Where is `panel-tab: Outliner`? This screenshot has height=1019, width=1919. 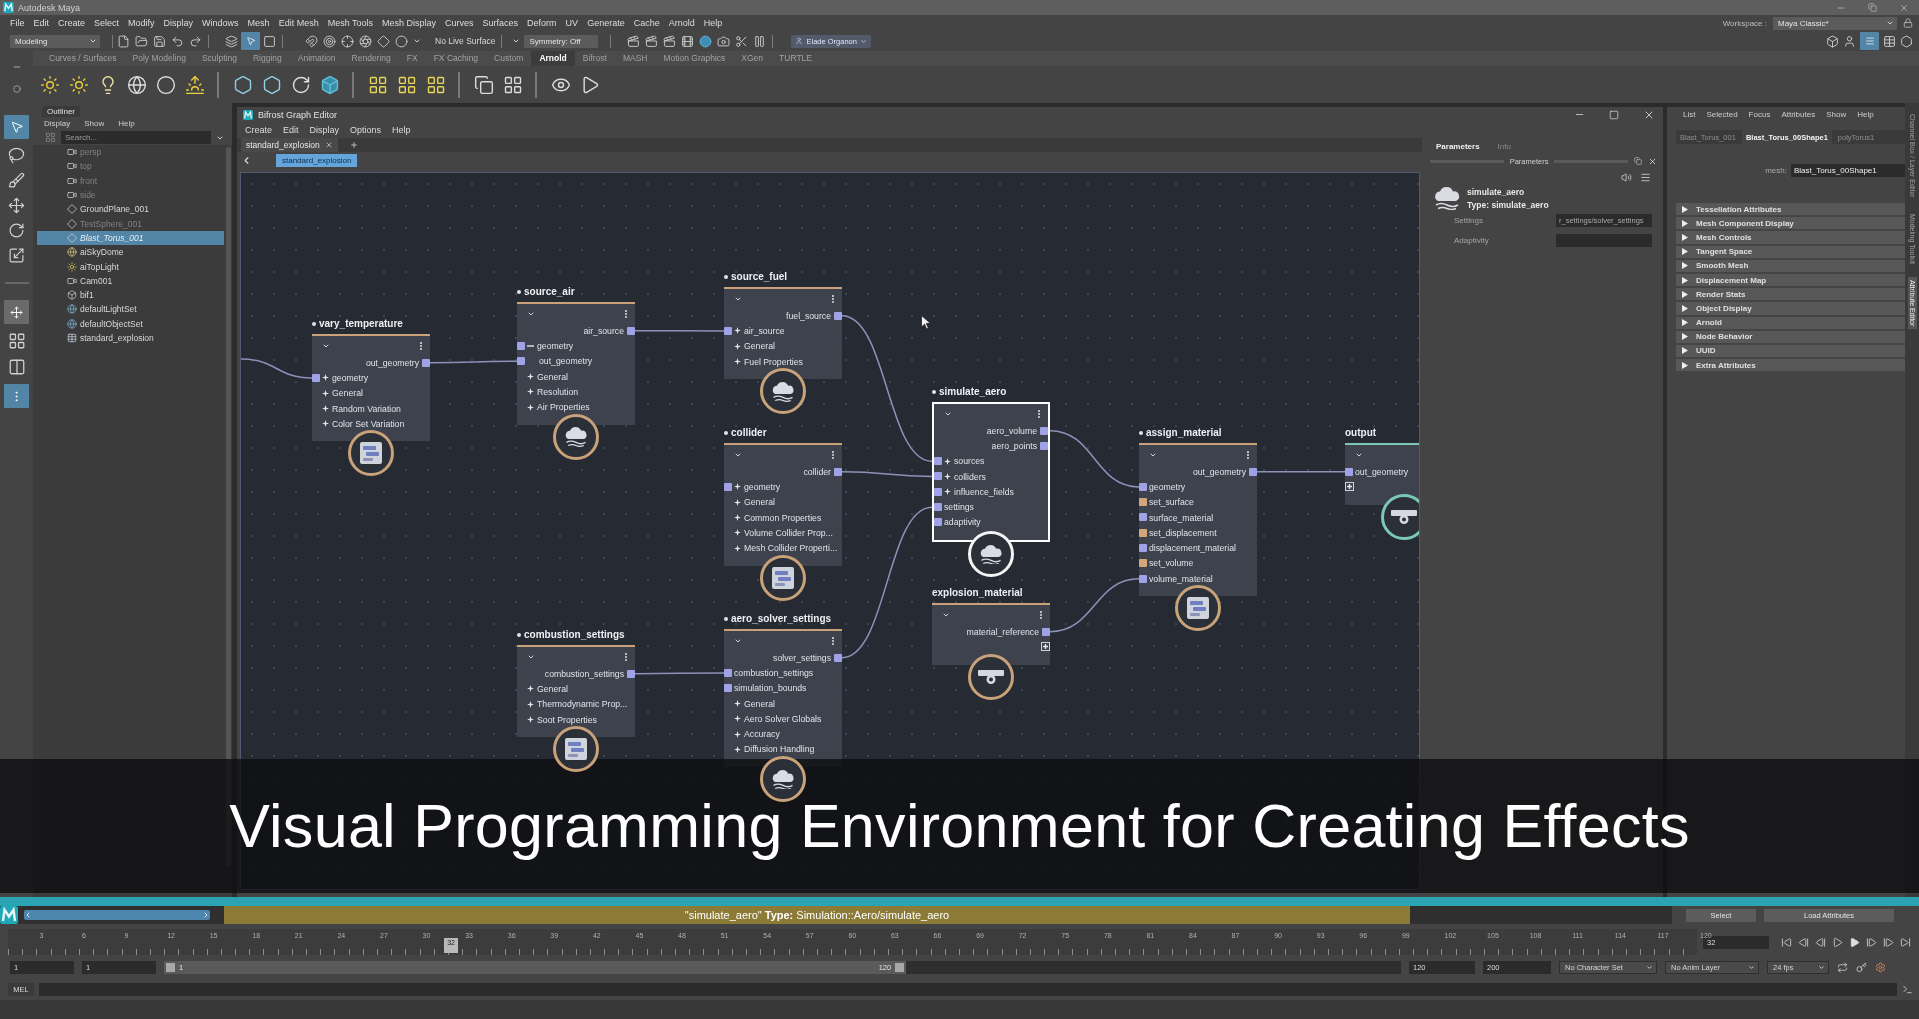 panel-tab: Outliner is located at coordinates (61, 111).